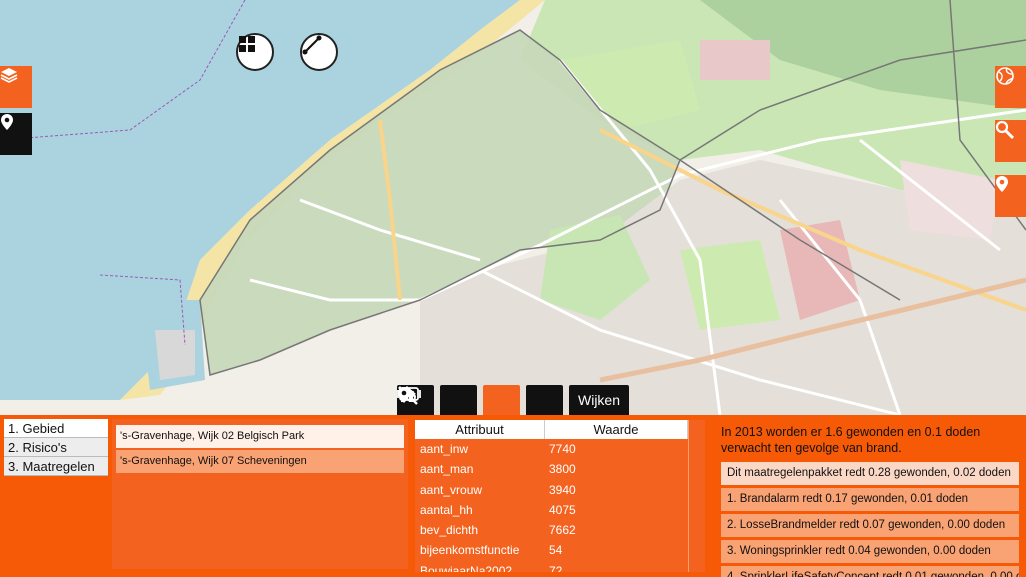  Describe the element at coordinates (260, 461) in the screenshot. I see `region-item: 's-Gravenhage, Wijk 07 Scheveningen` at that location.